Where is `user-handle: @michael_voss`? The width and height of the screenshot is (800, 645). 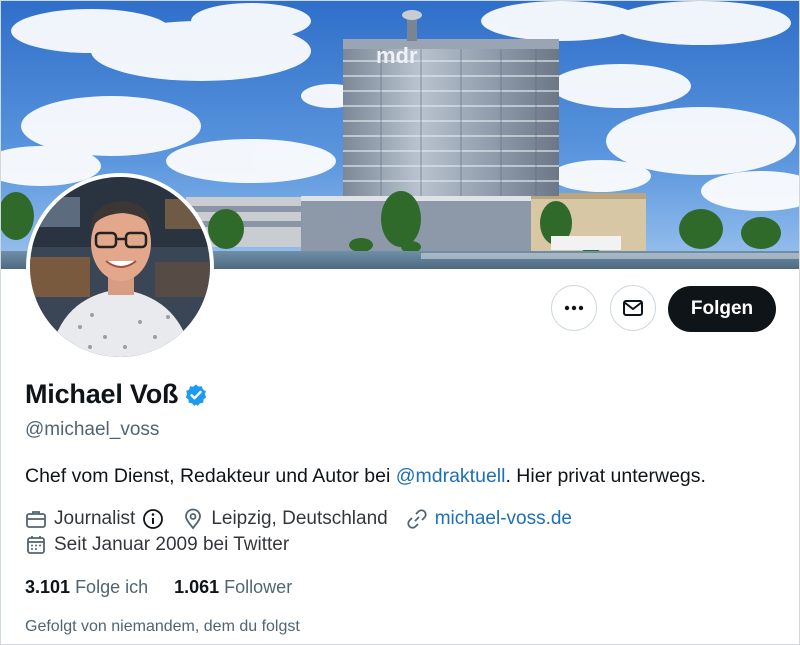 user-handle: @michael_voss is located at coordinates (92, 429).